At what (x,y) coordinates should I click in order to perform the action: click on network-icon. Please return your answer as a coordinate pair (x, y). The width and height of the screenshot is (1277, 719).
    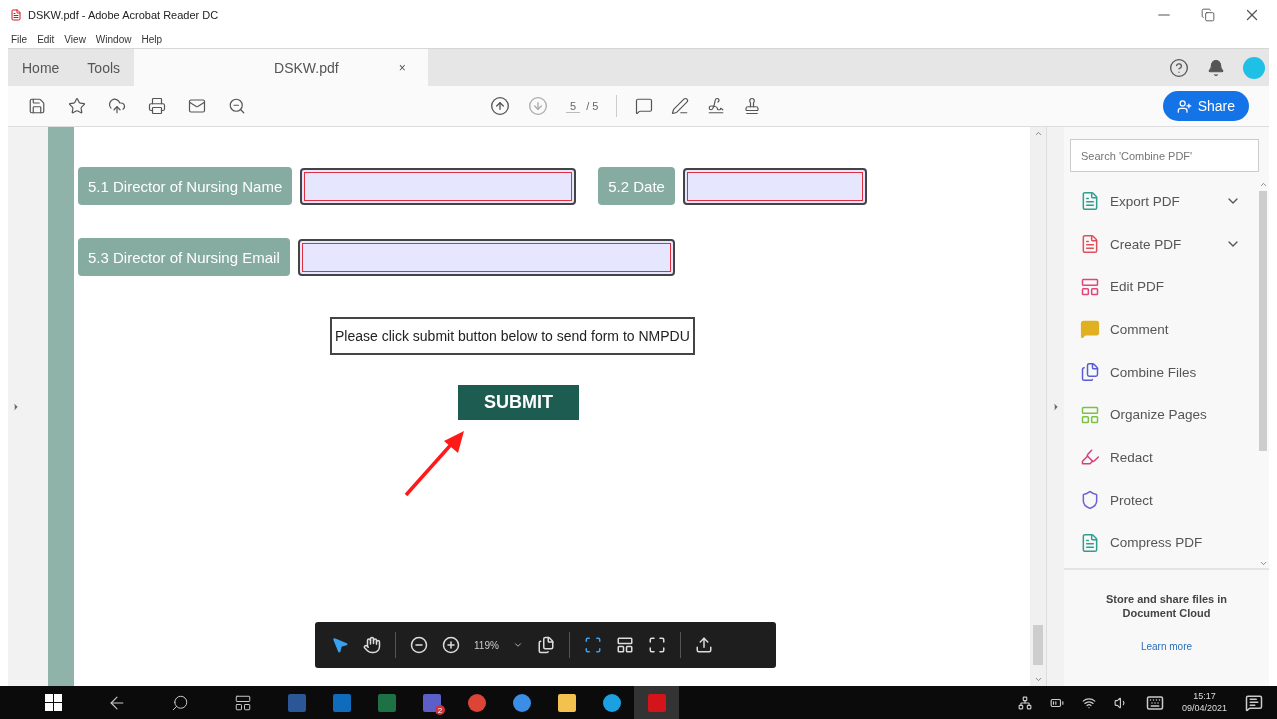
    Looking at the image, I should click on (1024, 702).